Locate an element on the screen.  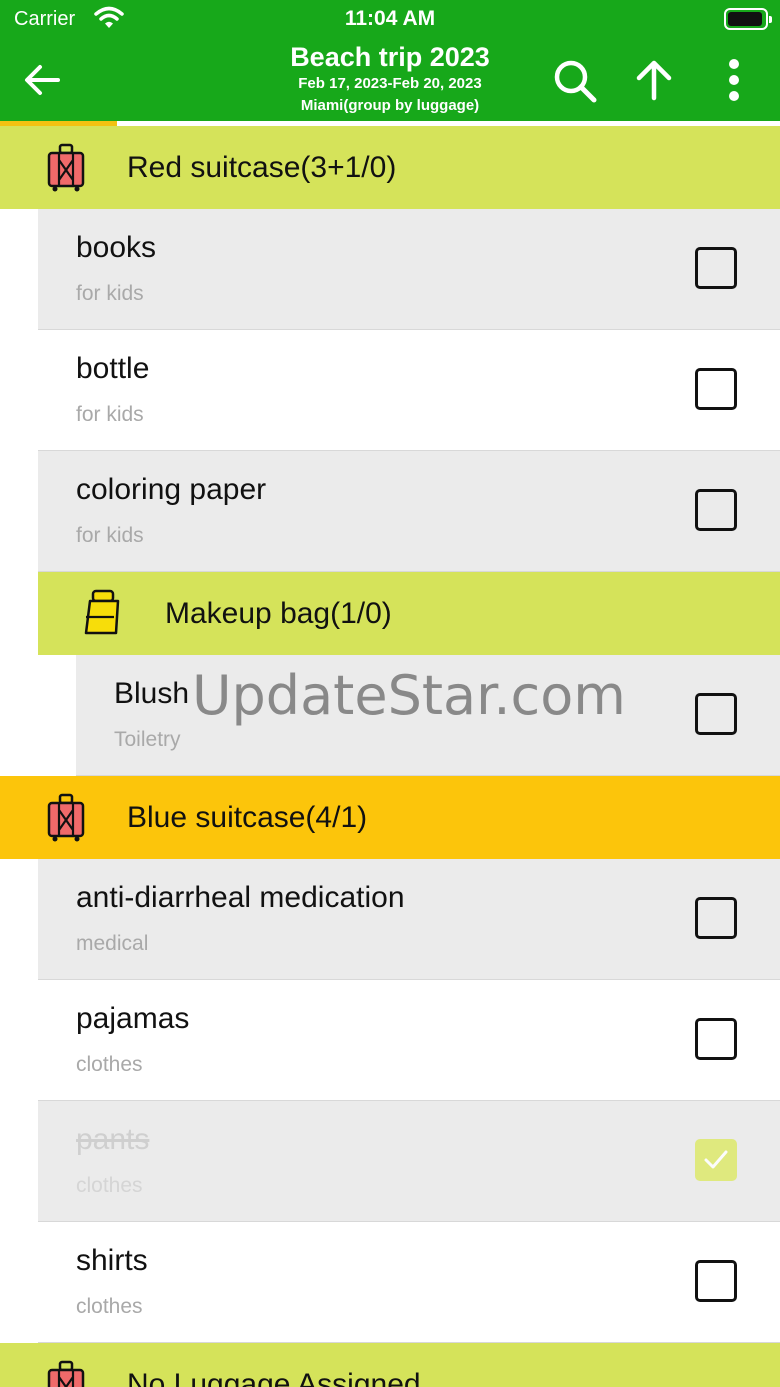
more-button is located at coordinates (734, 80).